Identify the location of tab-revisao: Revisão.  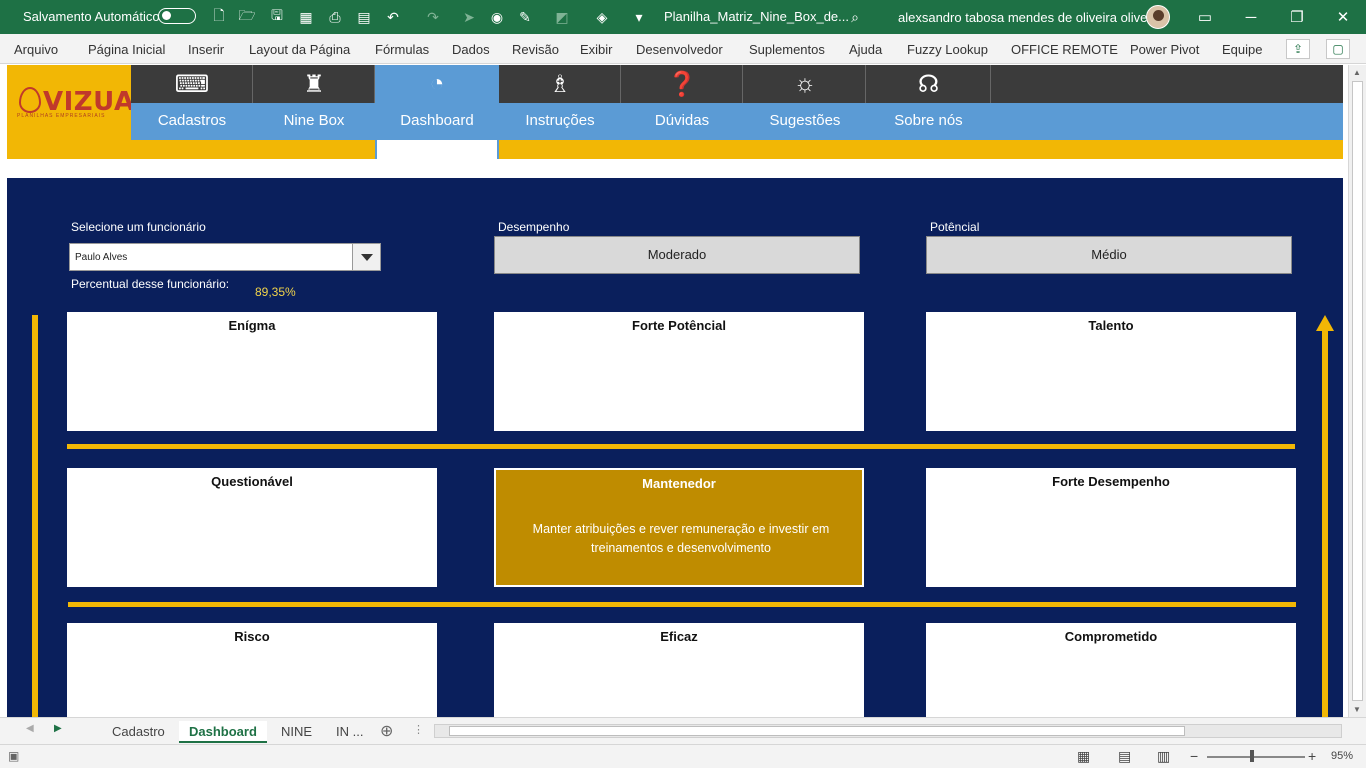
(535, 49).